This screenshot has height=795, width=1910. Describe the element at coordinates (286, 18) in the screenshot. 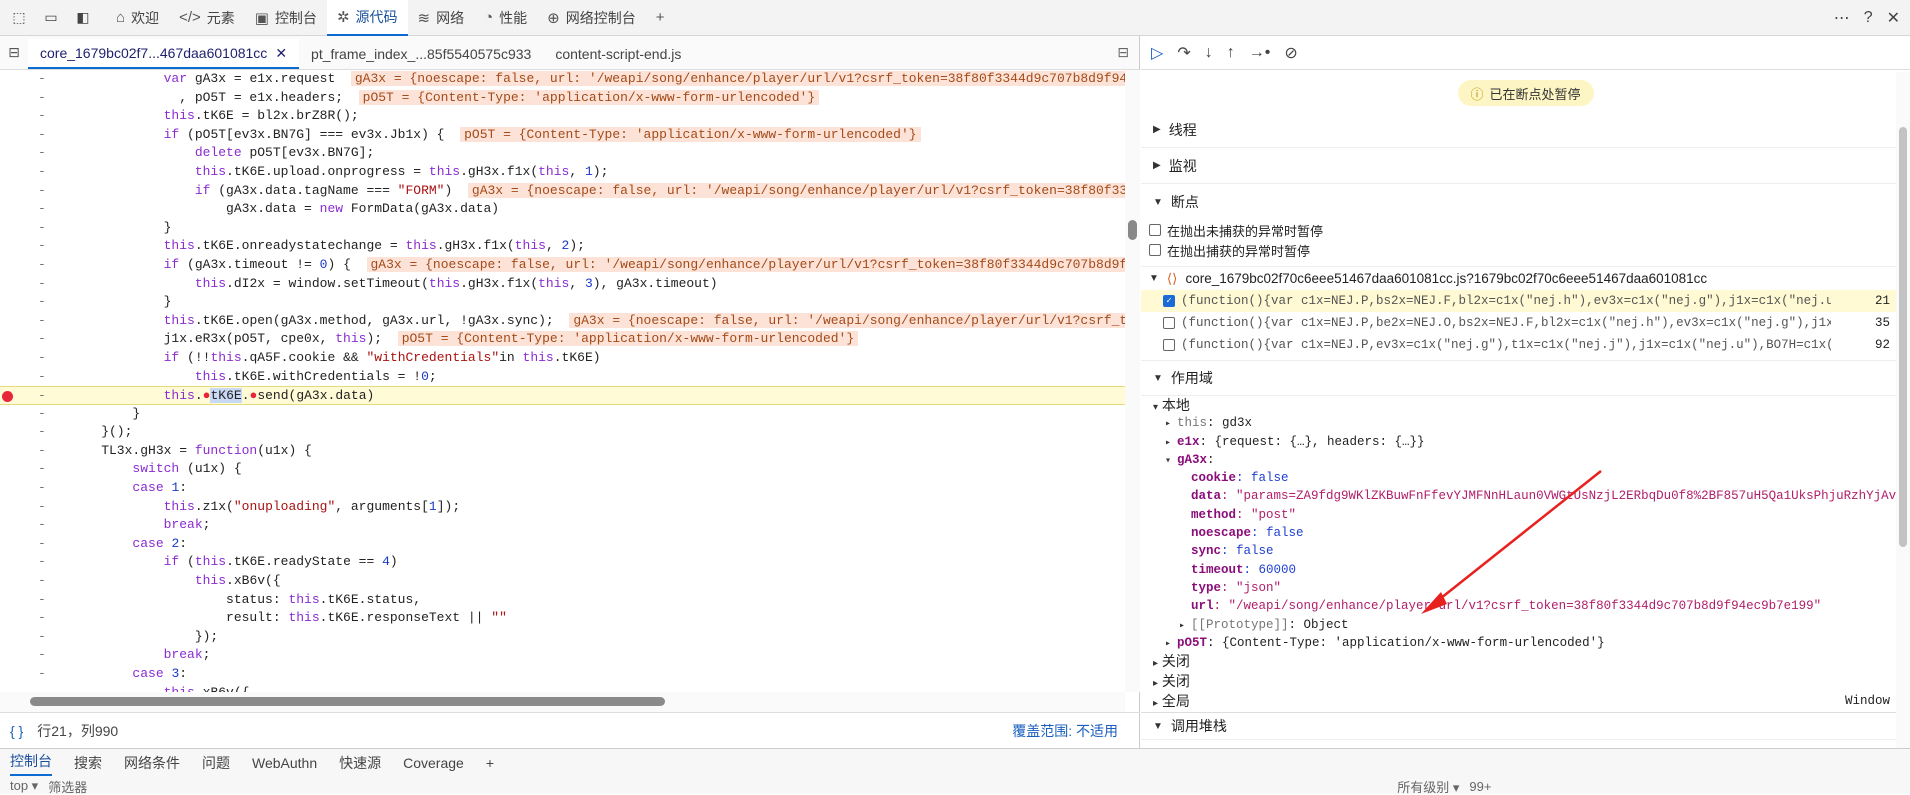

I see `tab-控制台: ▣ 控制台` at that location.